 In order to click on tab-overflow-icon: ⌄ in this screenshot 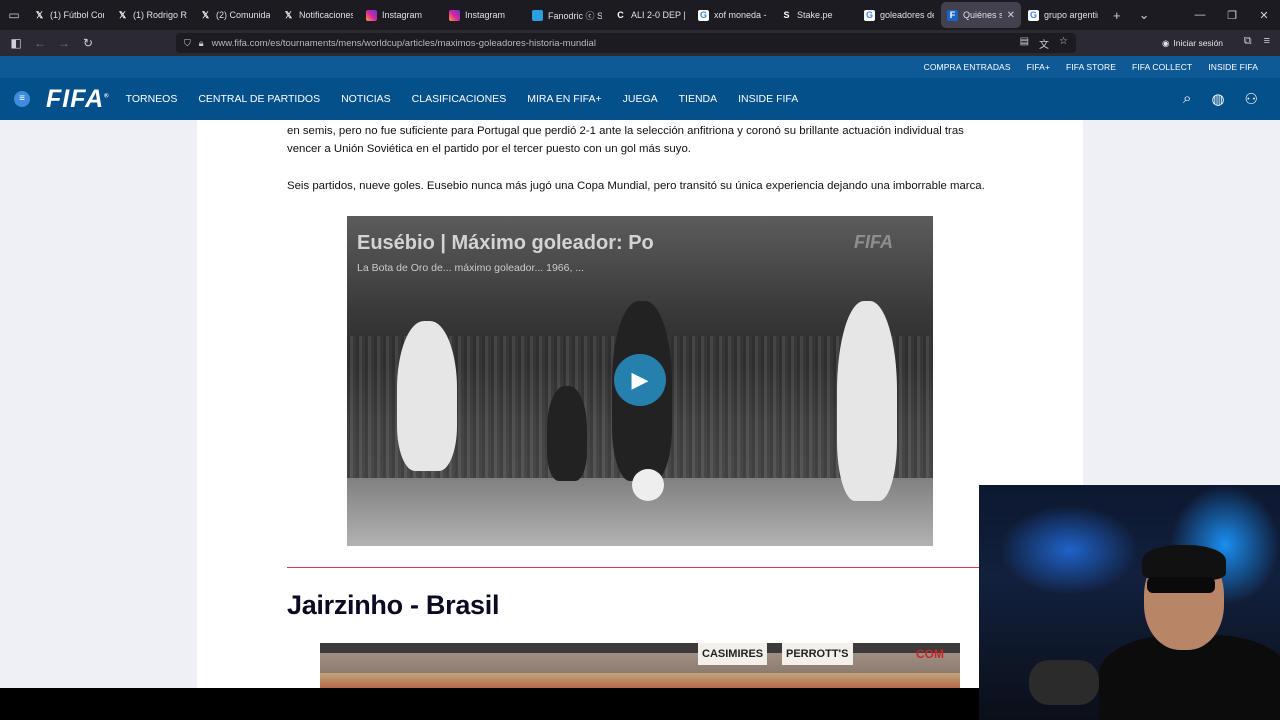, I will do `click(1144, 15)`.